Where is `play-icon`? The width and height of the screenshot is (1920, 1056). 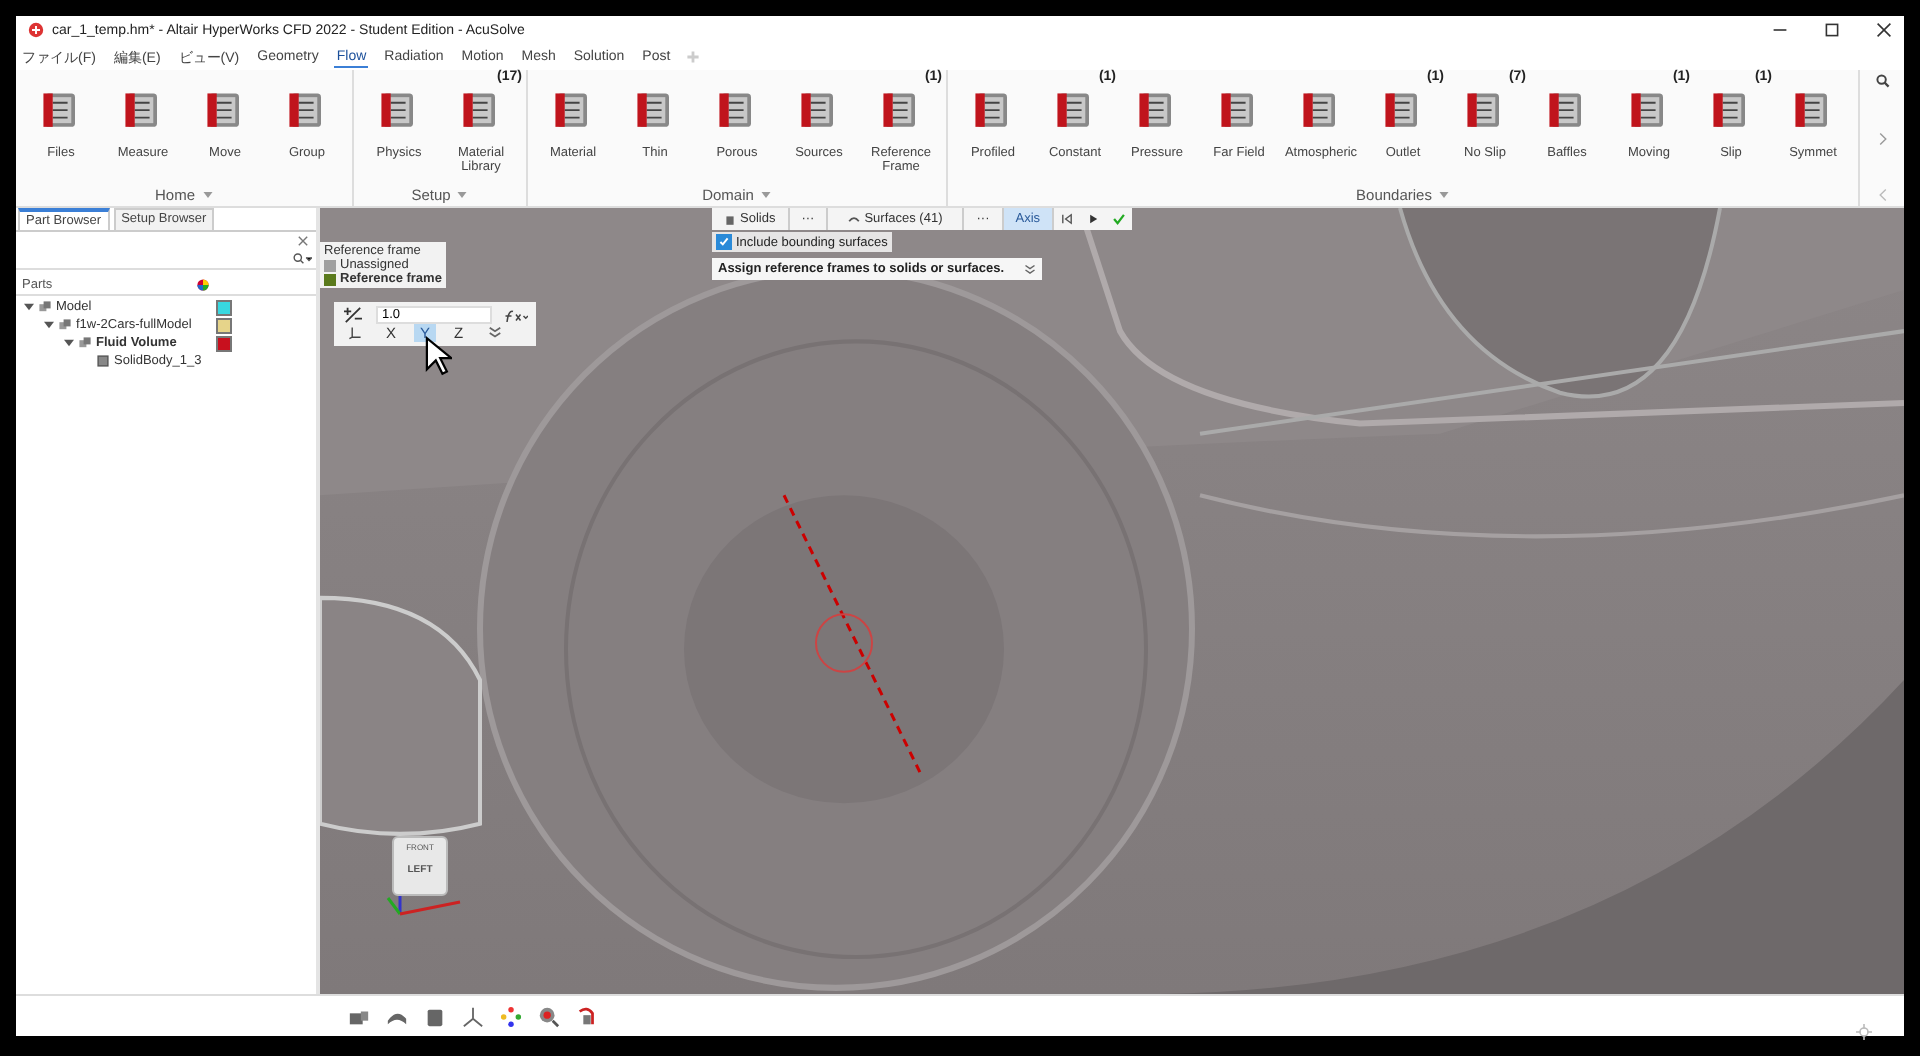 play-icon is located at coordinates (1093, 219).